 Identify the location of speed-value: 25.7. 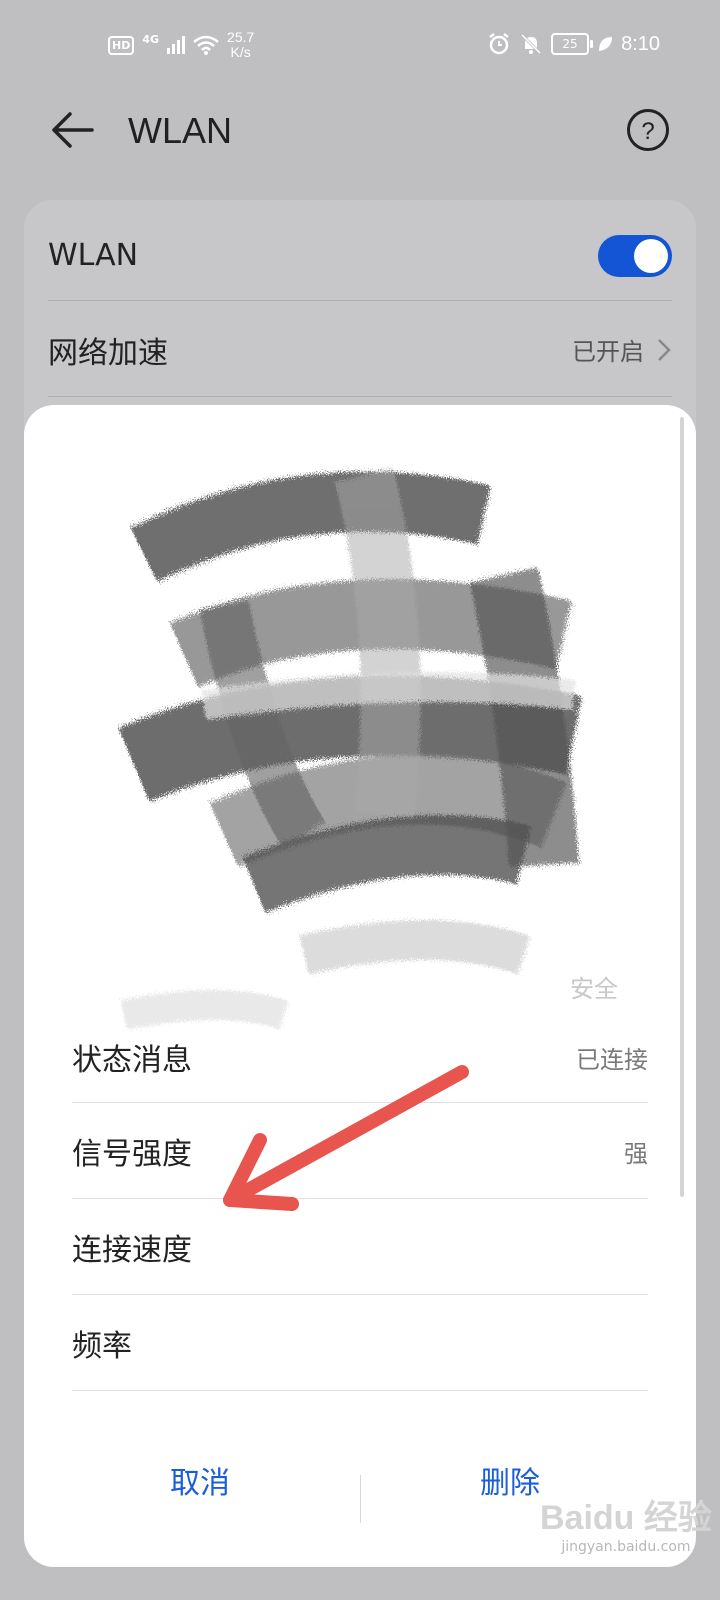
(241, 37).